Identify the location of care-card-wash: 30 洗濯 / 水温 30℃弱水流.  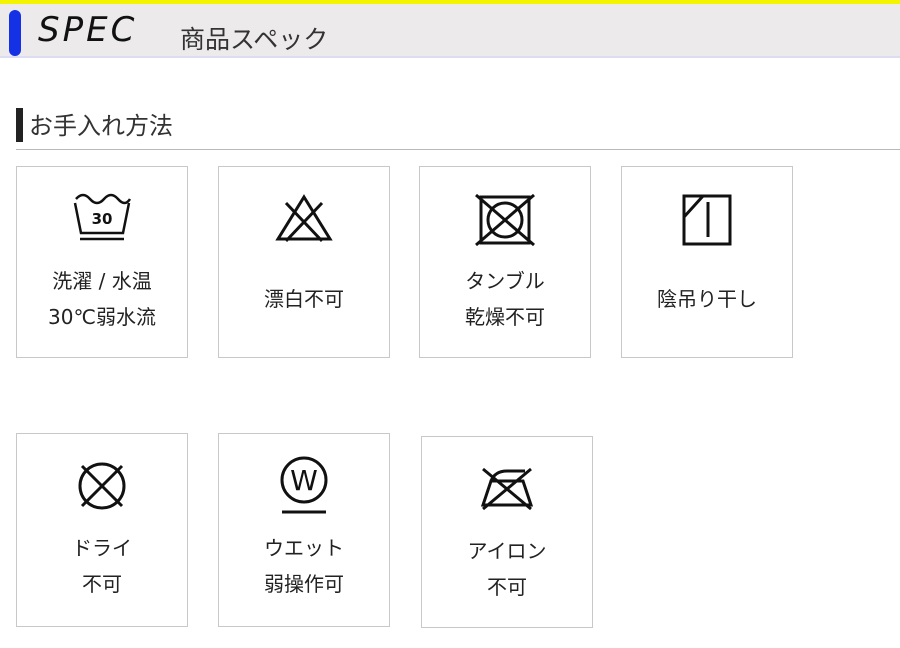
(102, 262).